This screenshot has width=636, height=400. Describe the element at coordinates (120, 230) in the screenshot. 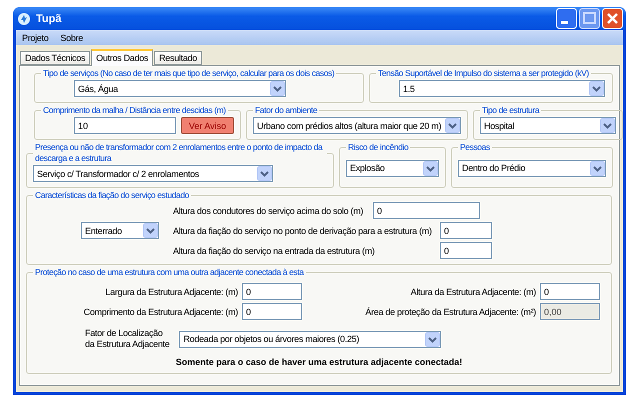

I see `dropdown: Enterrado` at that location.